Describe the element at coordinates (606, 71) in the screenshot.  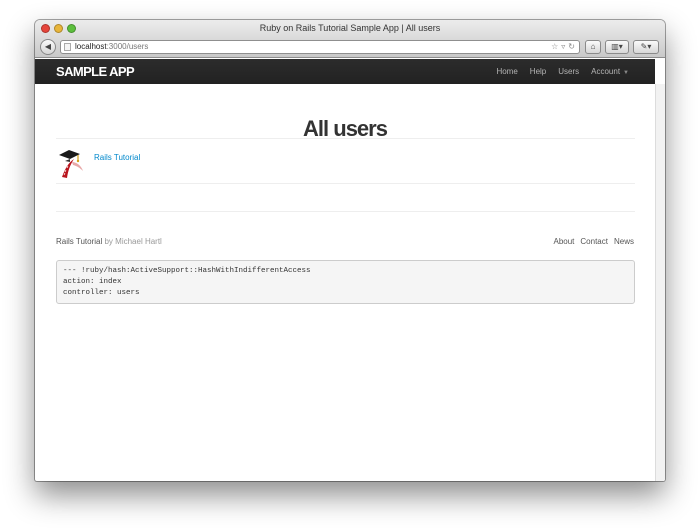
I see `nav-account-label: Account` at that location.